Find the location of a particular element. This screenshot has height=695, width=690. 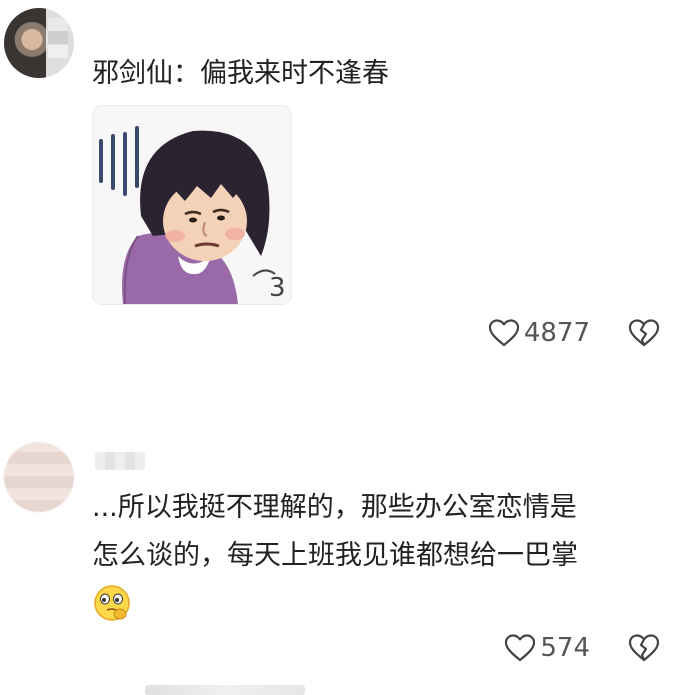

like-count: 4877 is located at coordinates (556, 333).